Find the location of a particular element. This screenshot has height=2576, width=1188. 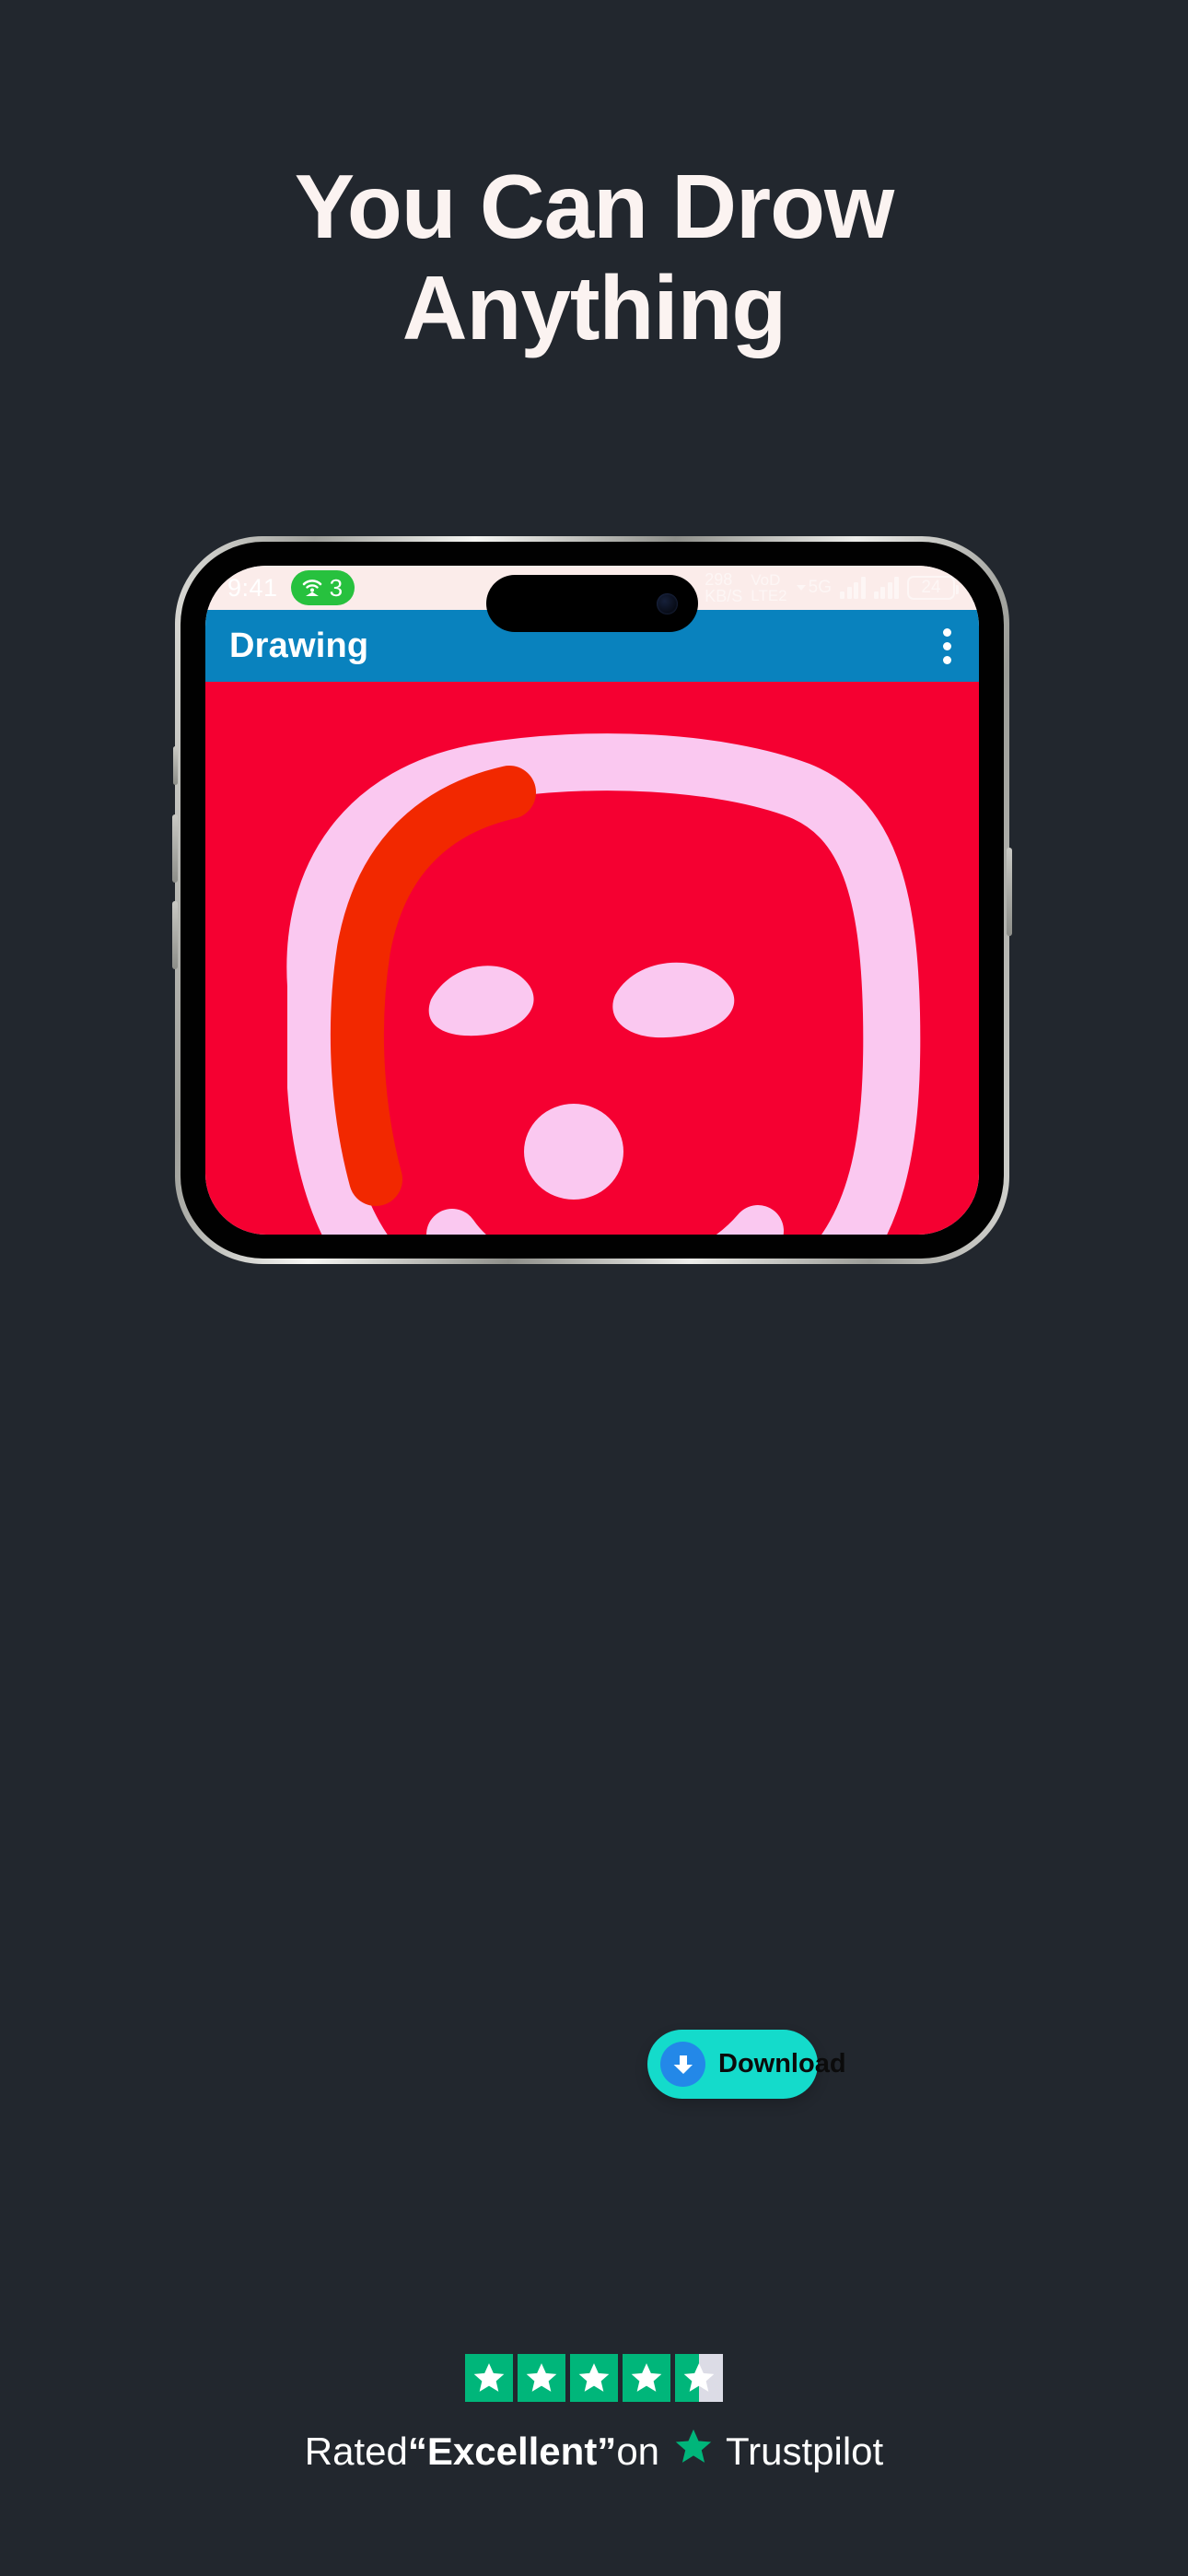

front-camera-icon is located at coordinates (667, 603).